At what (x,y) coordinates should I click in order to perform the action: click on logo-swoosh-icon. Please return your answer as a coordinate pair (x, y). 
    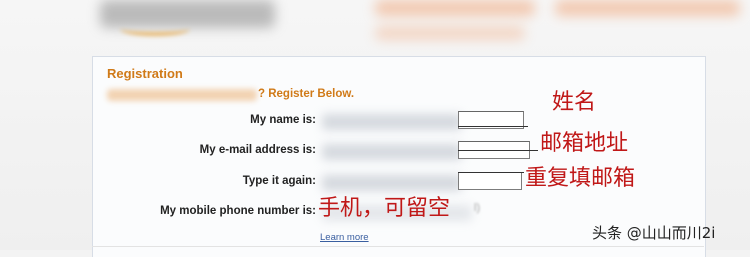
    Looking at the image, I should click on (155, 29).